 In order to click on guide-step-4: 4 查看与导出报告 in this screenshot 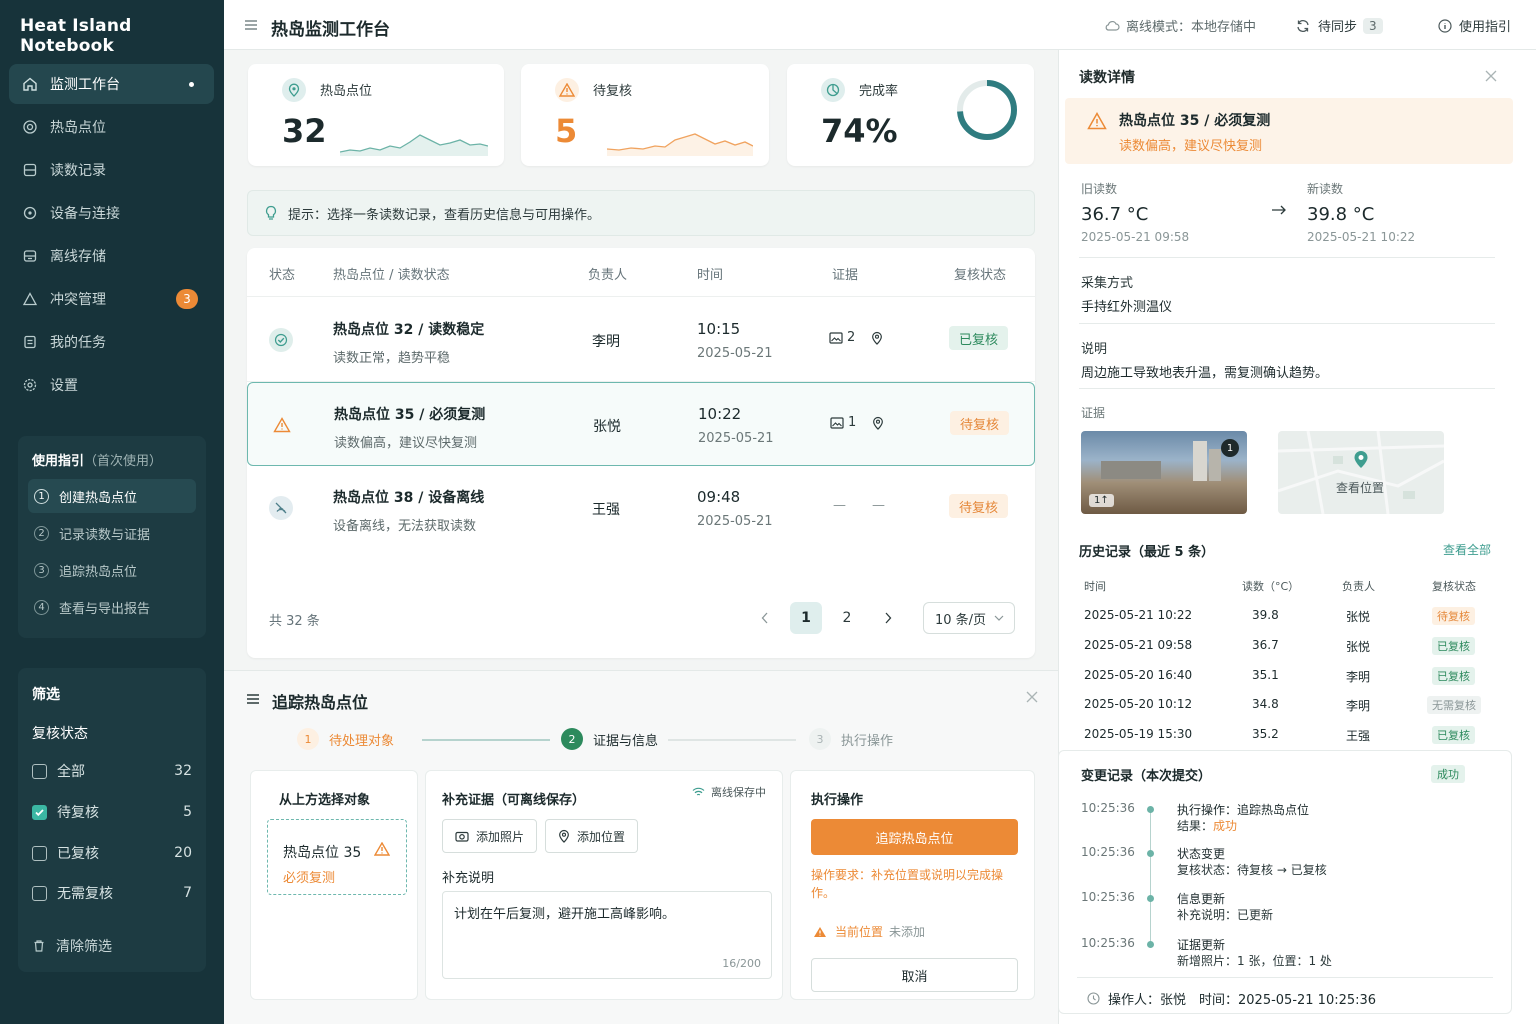, I will do `click(112, 607)`.